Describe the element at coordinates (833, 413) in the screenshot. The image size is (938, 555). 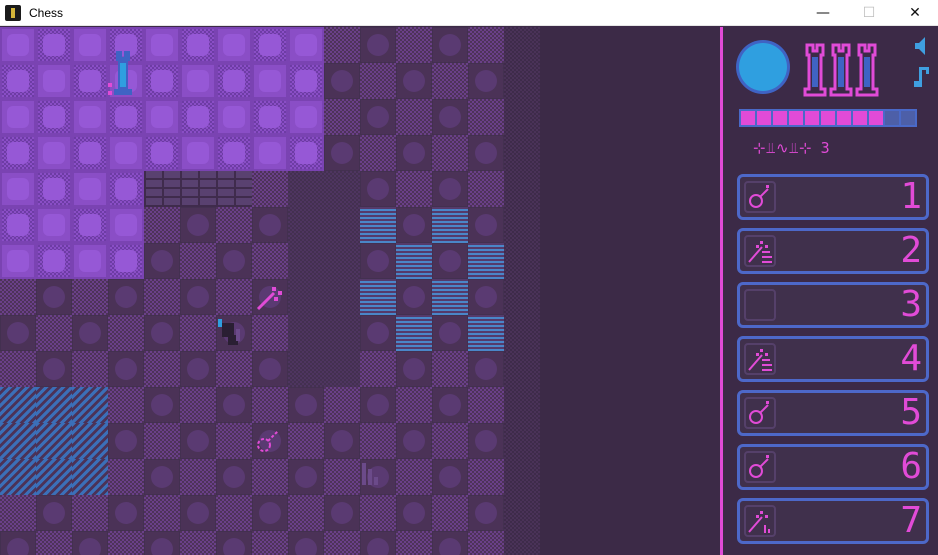
I see `inventory-slot-5: 5` at that location.